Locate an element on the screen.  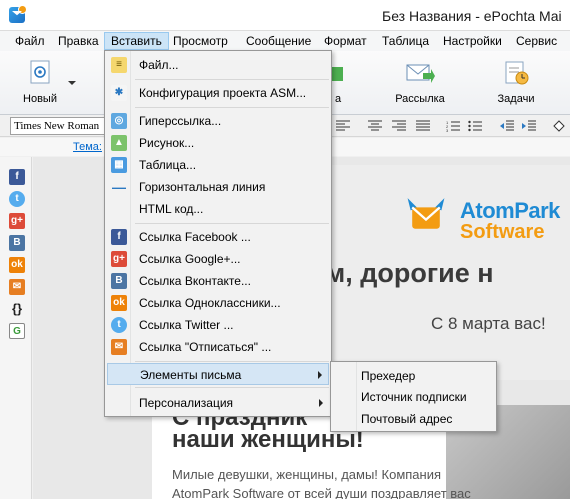
menu-format: Формат is located at coordinates (345, 41).